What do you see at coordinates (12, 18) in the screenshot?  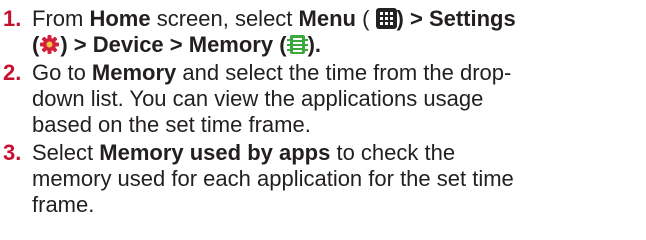 I see `step-number: 1.` at bounding box center [12, 18].